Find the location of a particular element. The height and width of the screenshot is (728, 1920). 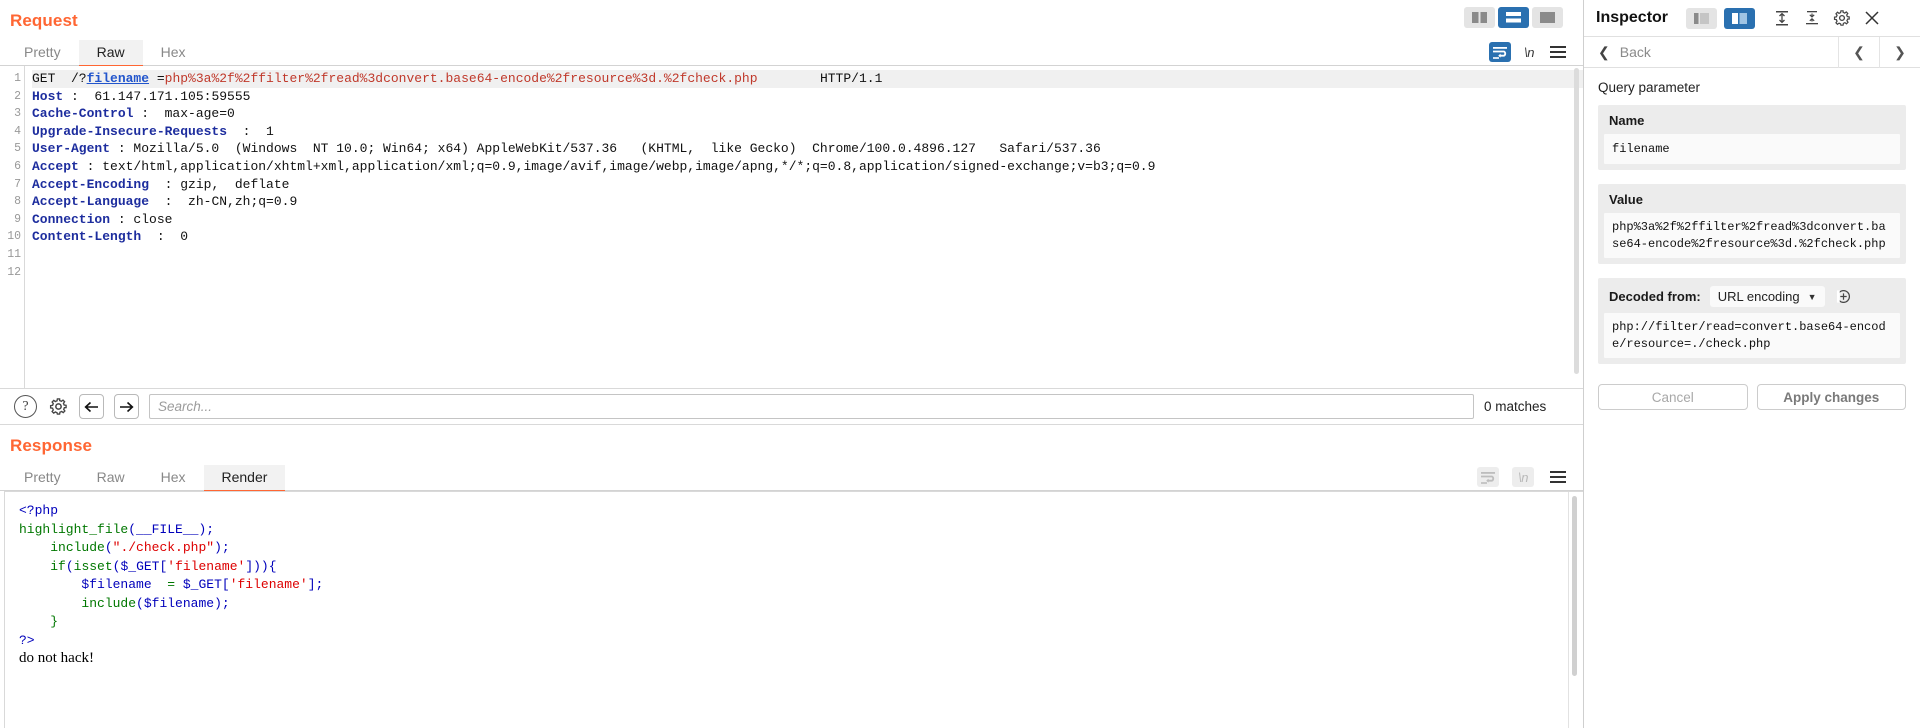

request-scrollbar is located at coordinates (1576, 221).